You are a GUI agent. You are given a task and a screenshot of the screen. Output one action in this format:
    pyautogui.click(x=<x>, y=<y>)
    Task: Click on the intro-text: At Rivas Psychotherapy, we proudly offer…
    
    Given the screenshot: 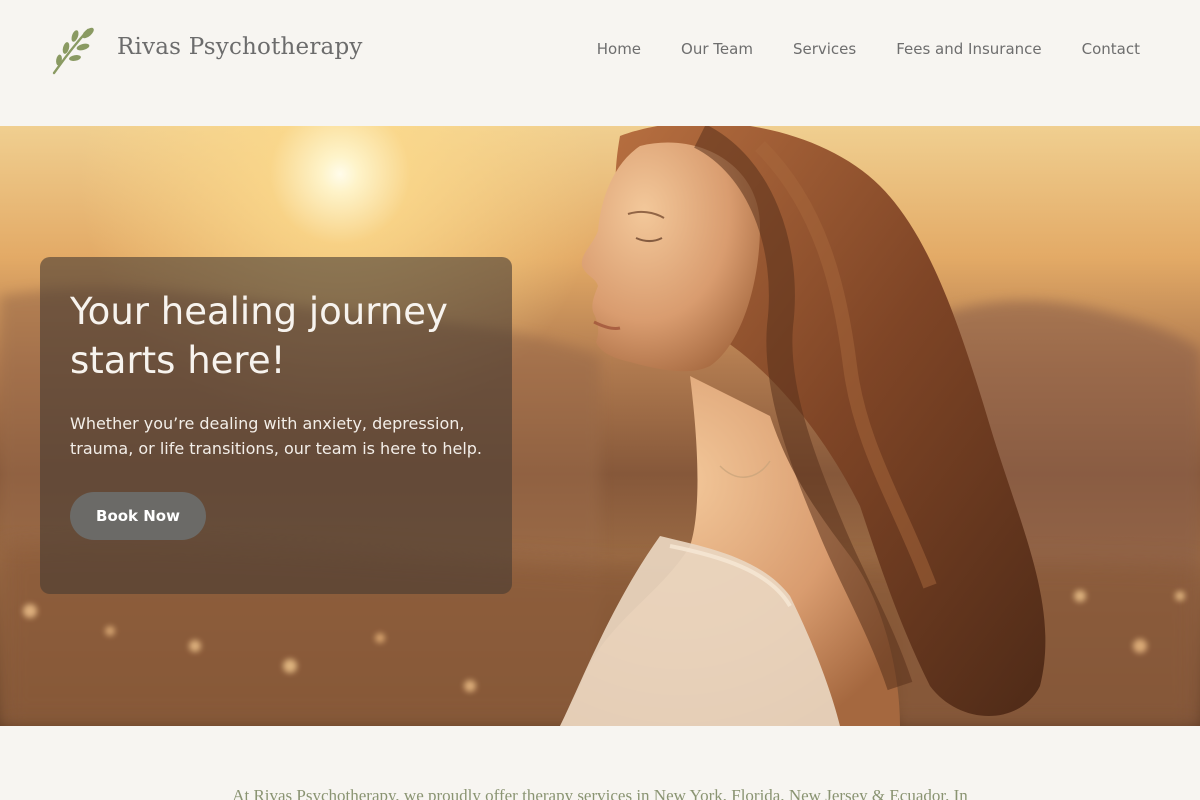 What is the action you would take?
    pyautogui.click(x=600, y=793)
    